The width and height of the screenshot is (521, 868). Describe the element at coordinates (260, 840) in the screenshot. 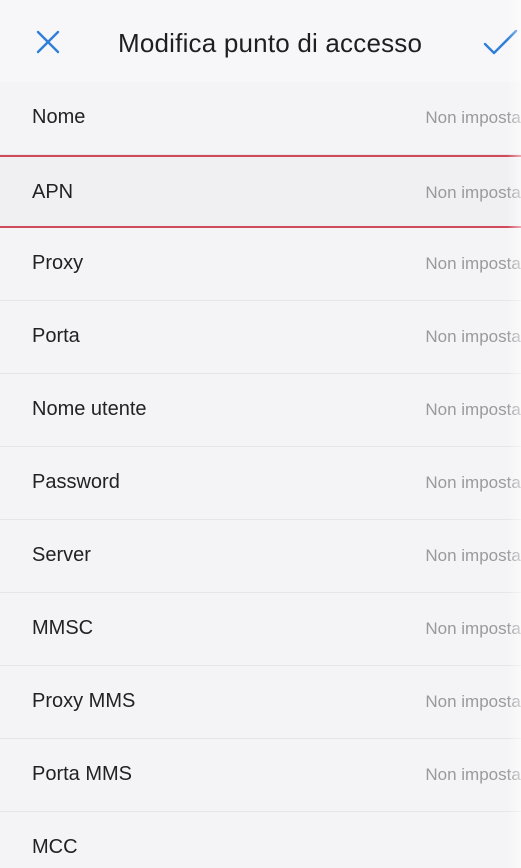

I see `list-item-mcc: MCC` at that location.